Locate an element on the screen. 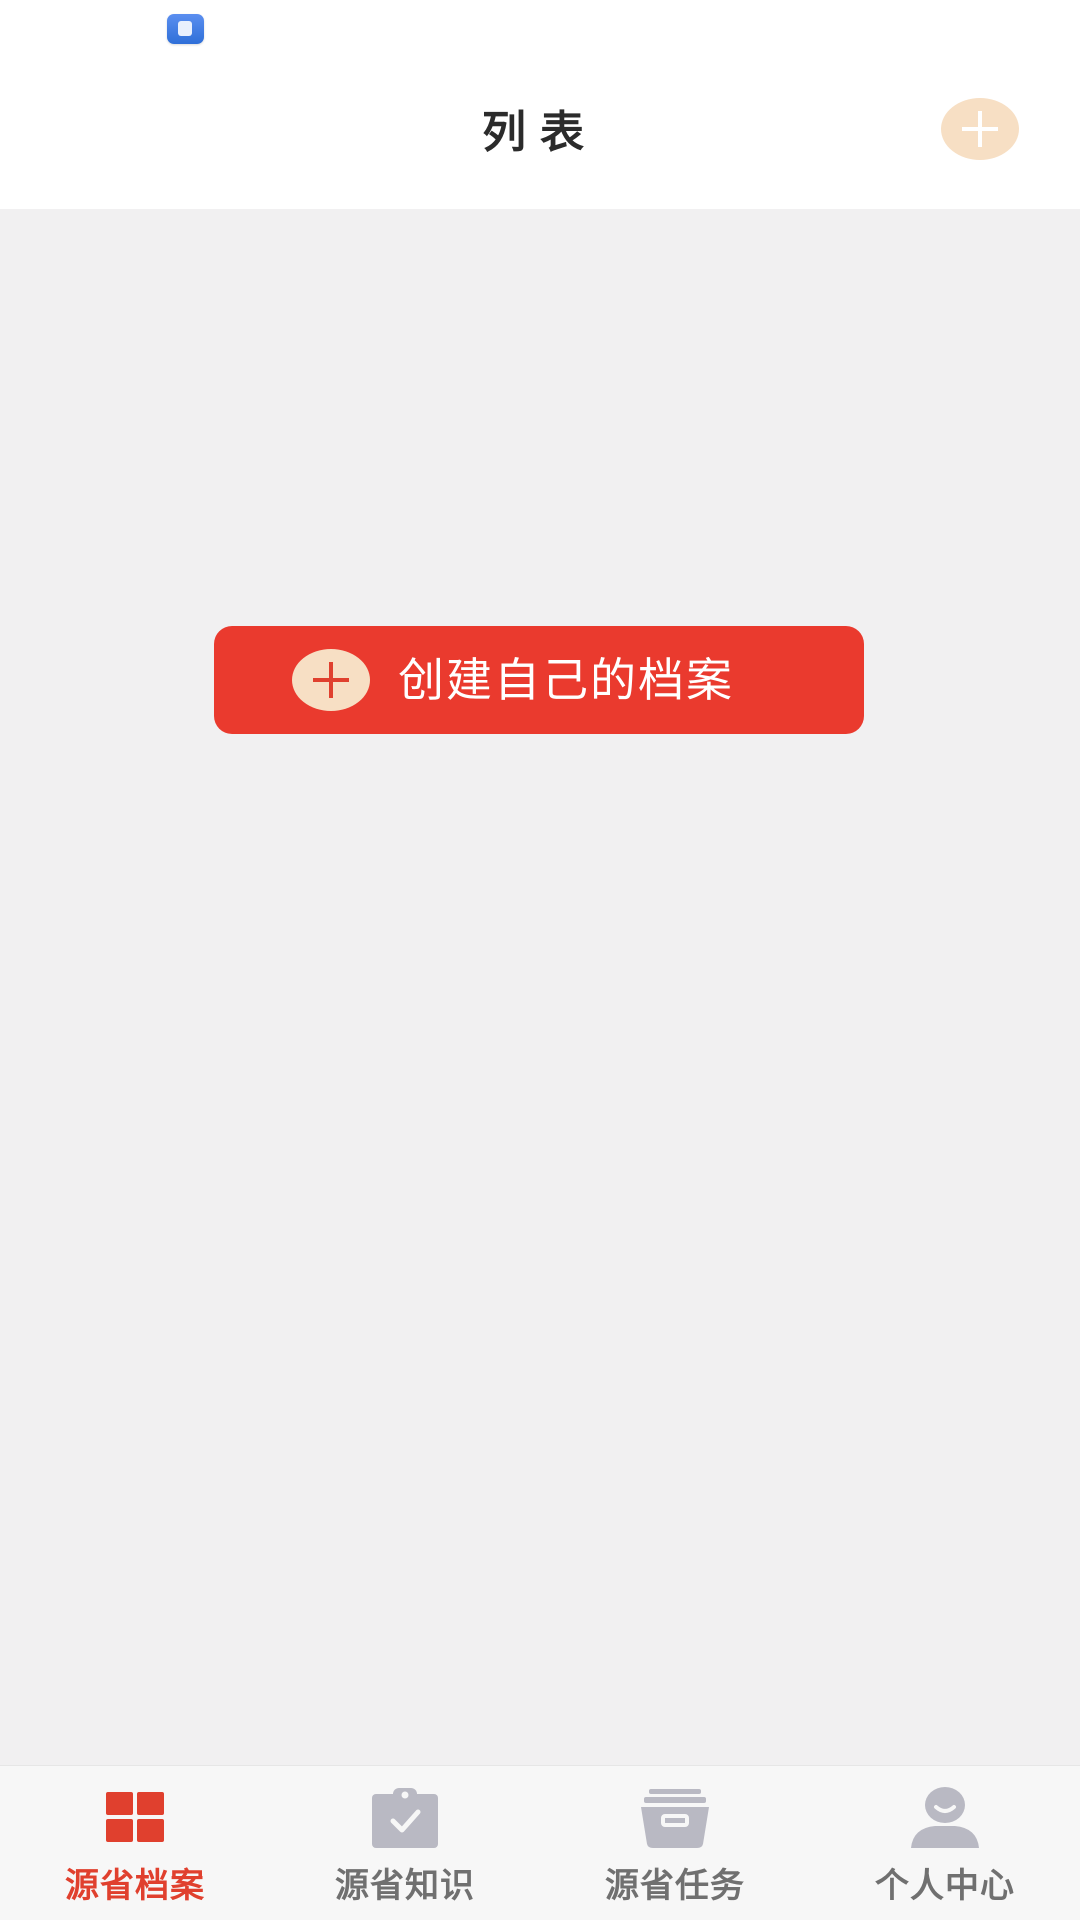 The width and height of the screenshot is (1080, 1920). tab-profile: 个人中心 is located at coordinates (945, 1843).